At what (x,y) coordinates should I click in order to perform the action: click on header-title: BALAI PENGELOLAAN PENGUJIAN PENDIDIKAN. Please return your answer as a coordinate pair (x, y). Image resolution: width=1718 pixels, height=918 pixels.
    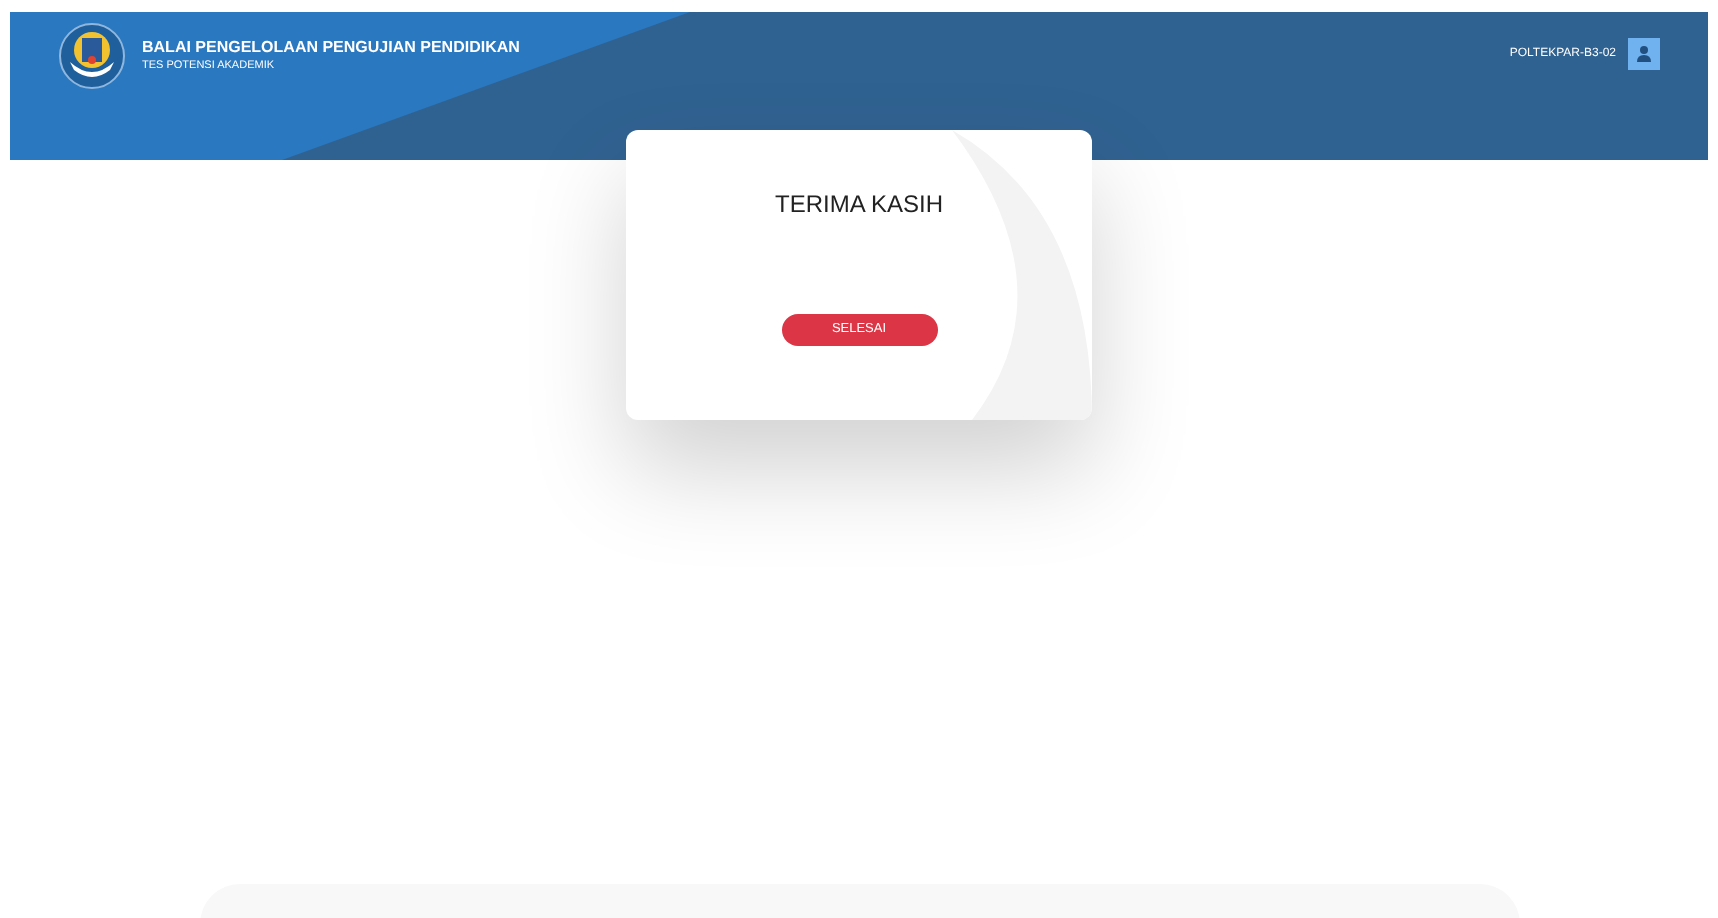
    Looking at the image, I should click on (331, 47).